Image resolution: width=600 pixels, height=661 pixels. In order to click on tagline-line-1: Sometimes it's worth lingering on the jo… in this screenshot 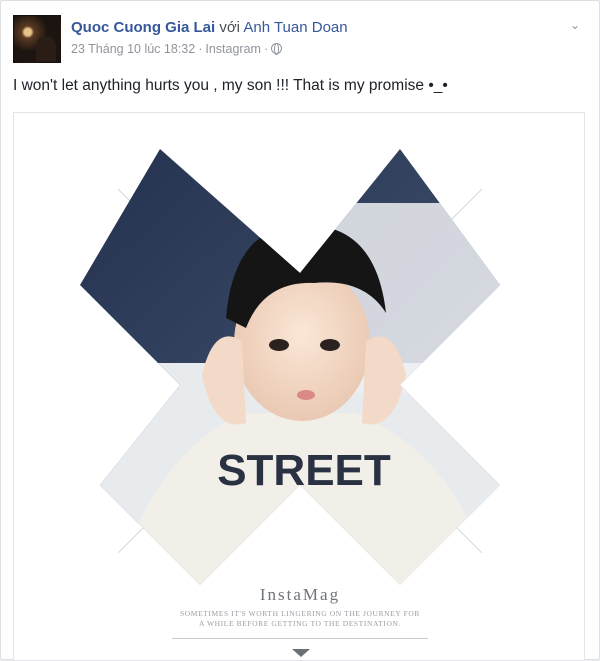, I will do `click(300, 613)`.